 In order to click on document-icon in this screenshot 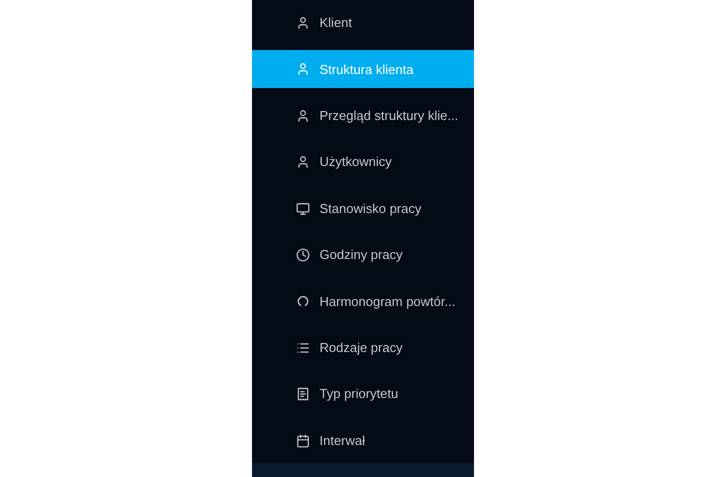, I will do `click(303, 394)`.